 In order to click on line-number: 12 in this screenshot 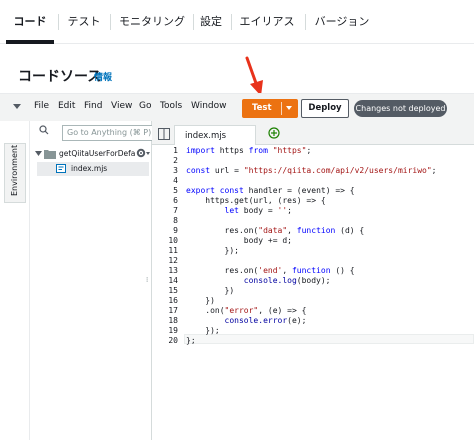, I will do `click(173, 260)`.